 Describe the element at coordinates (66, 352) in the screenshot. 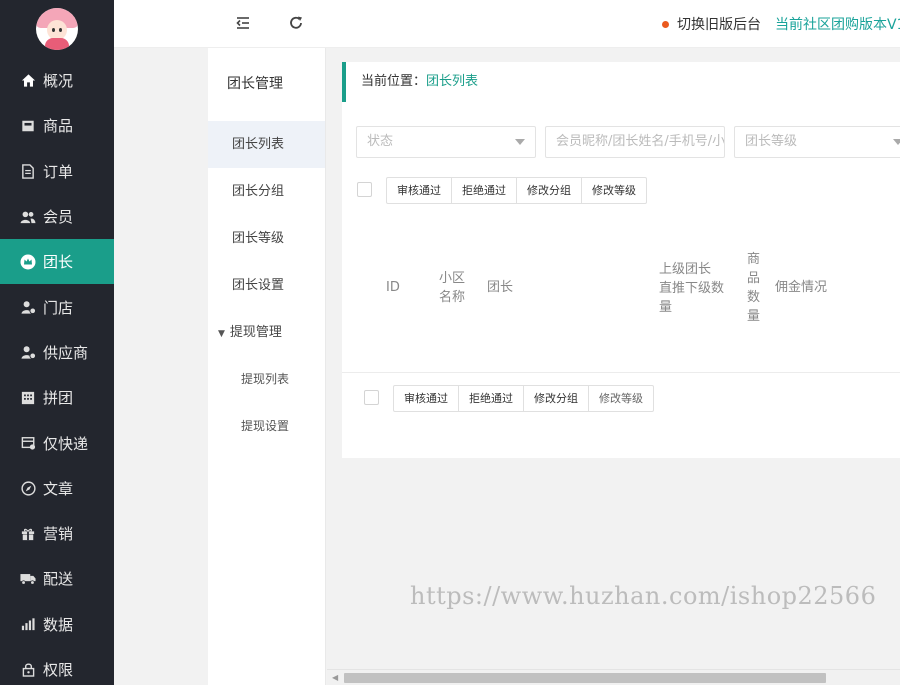

I see `sidebar-item-label: 供应商` at that location.